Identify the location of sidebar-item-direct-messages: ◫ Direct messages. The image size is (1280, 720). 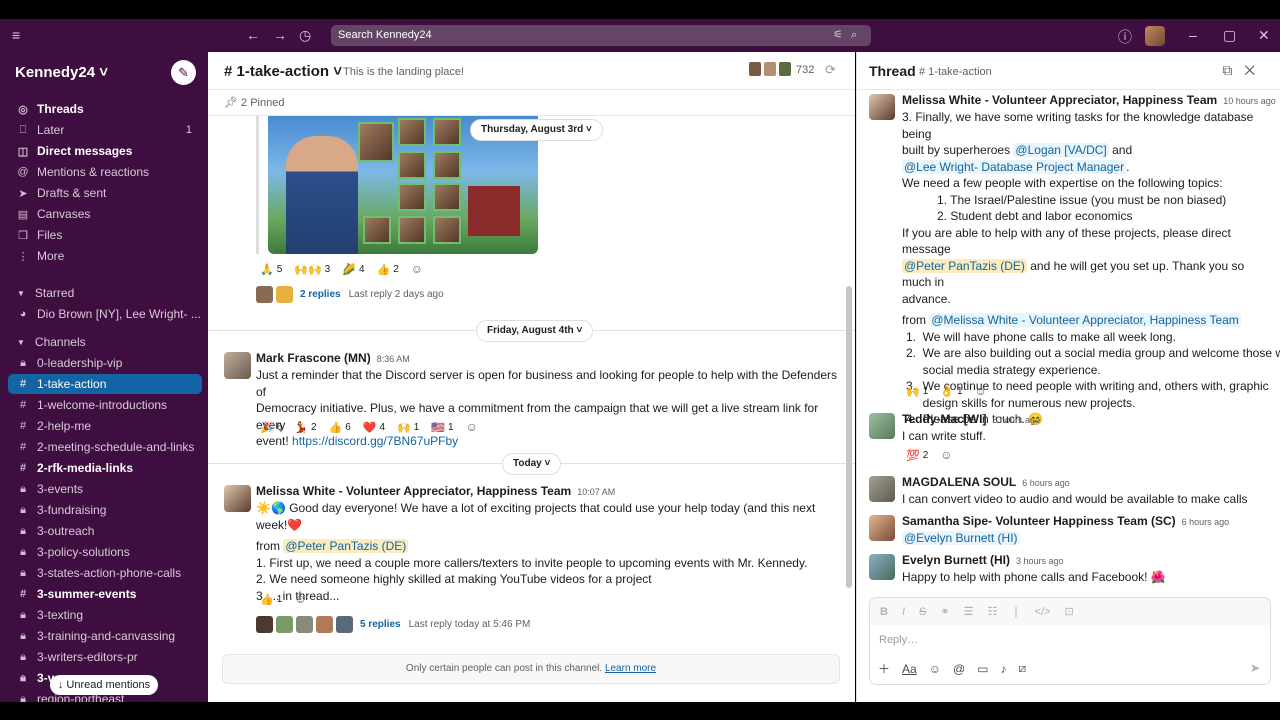
(105, 151).